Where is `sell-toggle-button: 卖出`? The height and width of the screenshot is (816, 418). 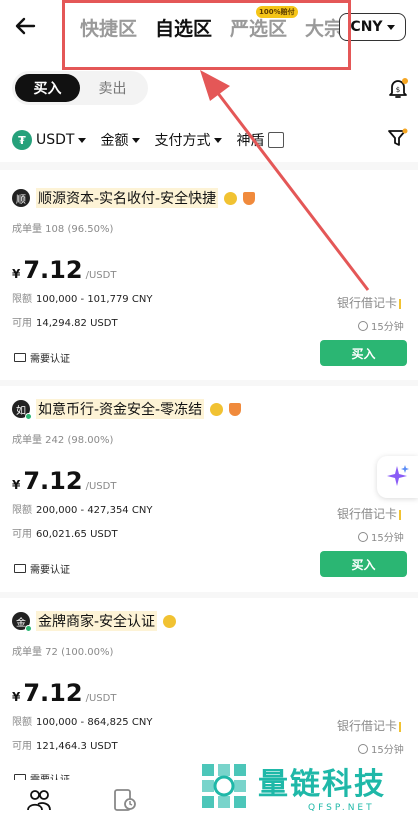
sell-toggle-button: 卖出 is located at coordinates (112, 88).